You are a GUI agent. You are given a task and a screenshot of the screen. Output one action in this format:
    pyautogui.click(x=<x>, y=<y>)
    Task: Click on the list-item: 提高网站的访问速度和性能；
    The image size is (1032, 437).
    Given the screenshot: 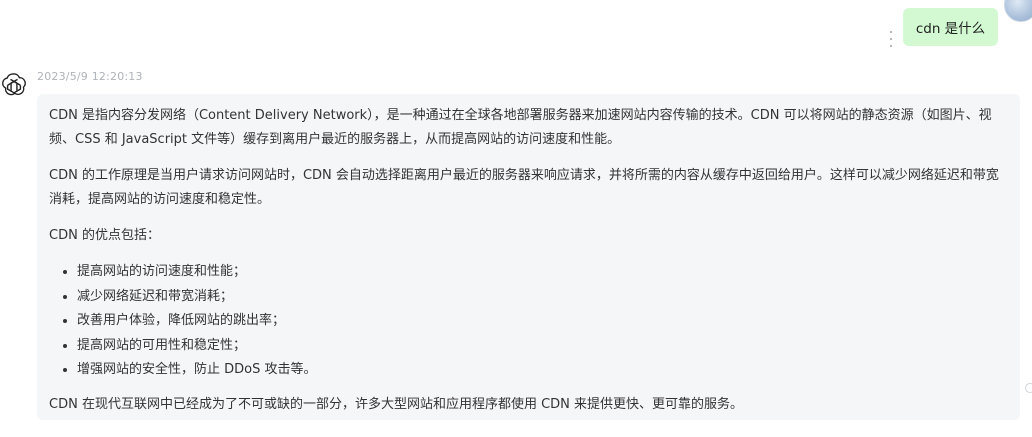 What is the action you would take?
    pyautogui.click(x=542, y=272)
    